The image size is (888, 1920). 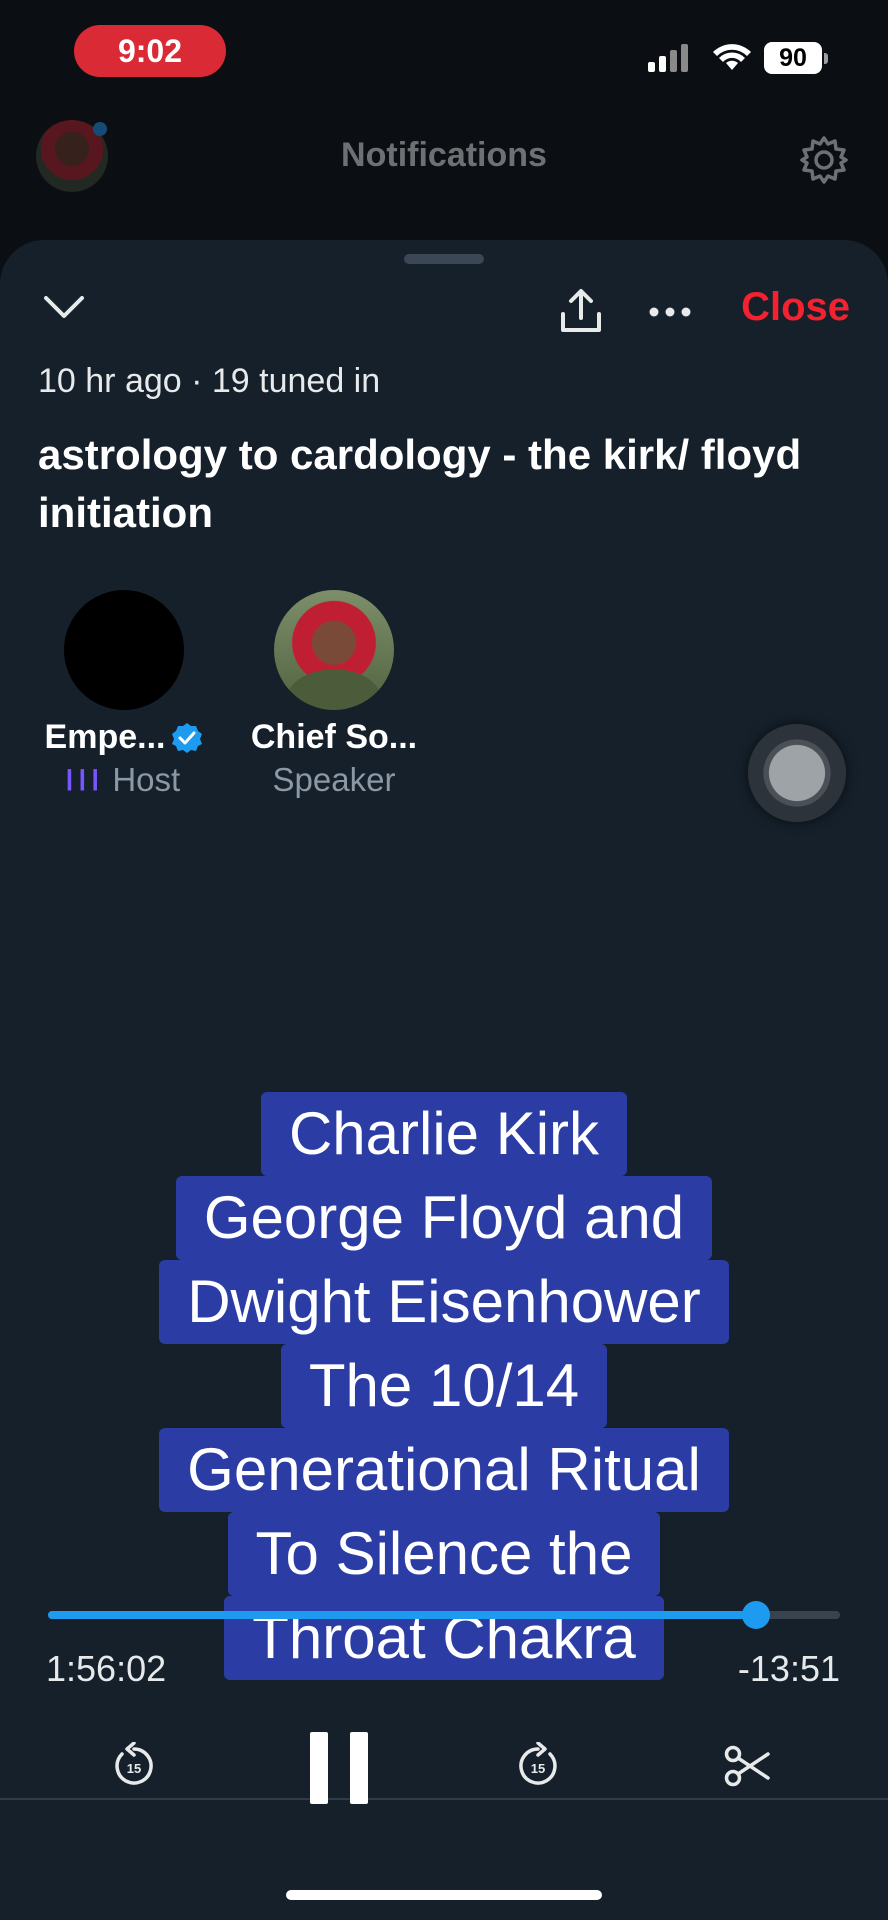 I want to click on background-notifications-header: Notifications, so click(x=444, y=170).